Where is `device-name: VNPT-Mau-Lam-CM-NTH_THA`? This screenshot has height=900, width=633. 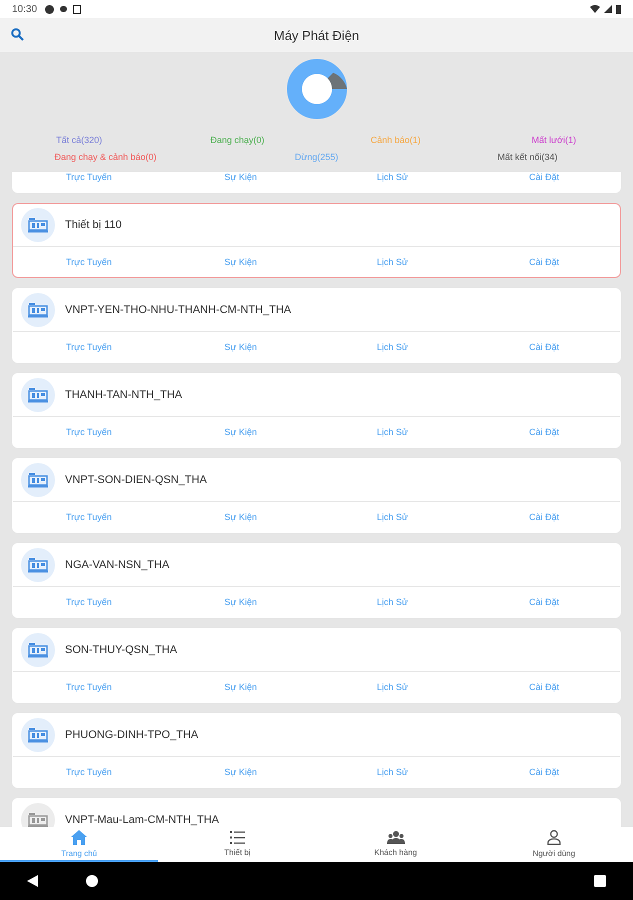 device-name: VNPT-Mau-Lam-CM-NTH_THA is located at coordinates (142, 820).